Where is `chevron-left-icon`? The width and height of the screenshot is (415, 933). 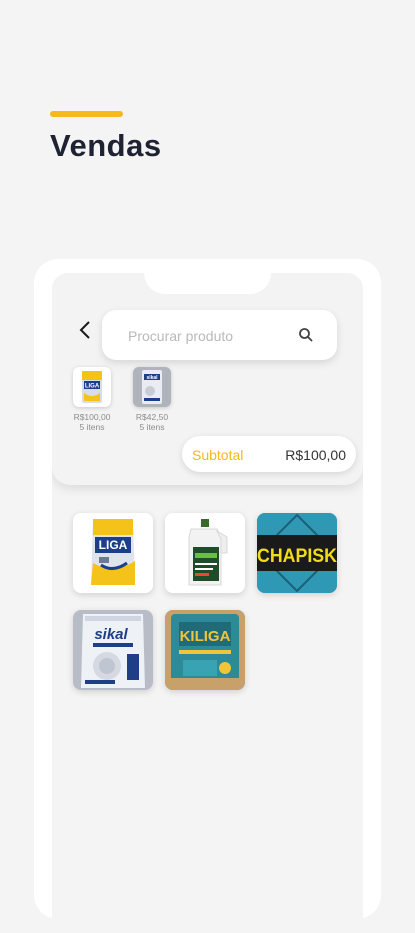 chevron-left-icon is located at coordinates (84, 330).